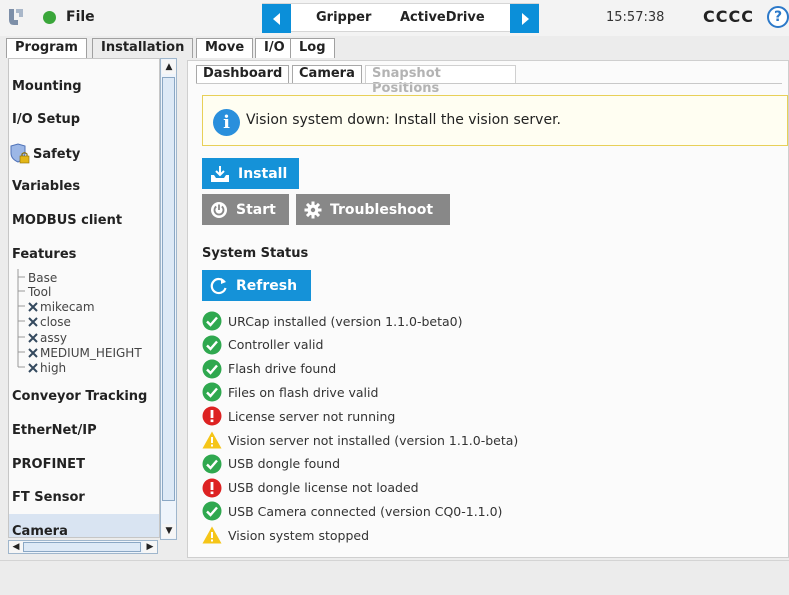 The height and width of the screenshot is (595, 789). I want to click on tab-dashboard: Dashboard, so click(243, 74).